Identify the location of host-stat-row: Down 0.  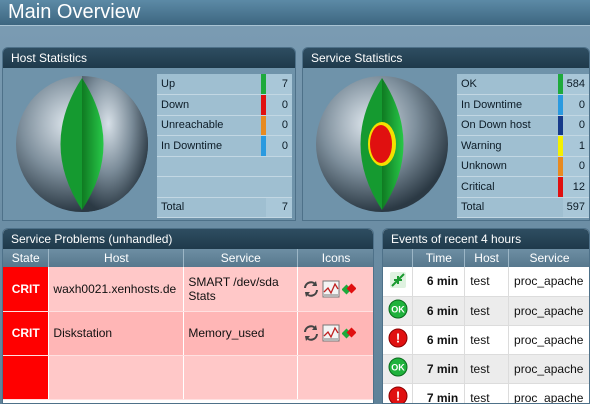
(224, 105).